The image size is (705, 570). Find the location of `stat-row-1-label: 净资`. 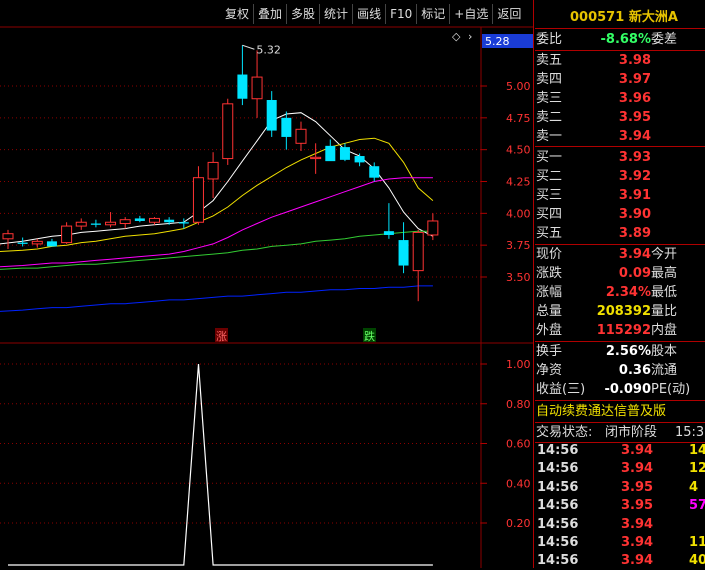

stat-row-1-label: 净资 is located at coordinates (549, 370).